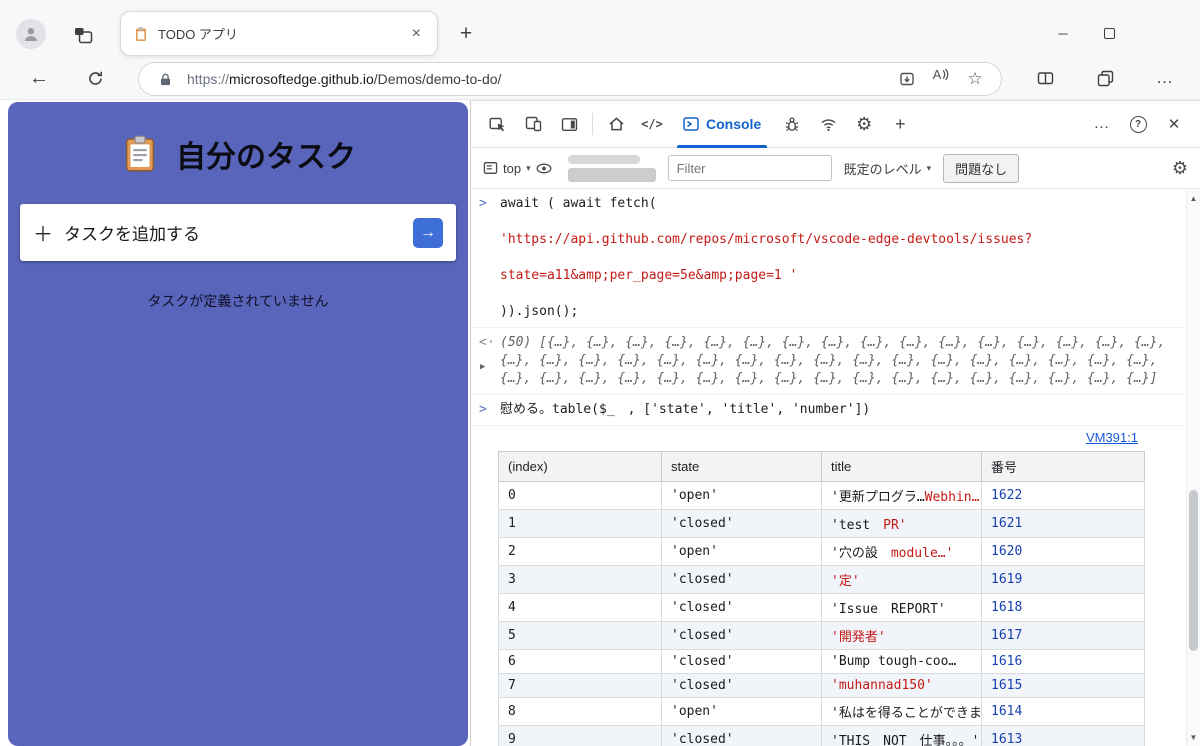 The width and height of the screenshot is (1200, 746). I want to click on table-row: 2'open' '穴の設 module…' 1620, so click(821, 551).